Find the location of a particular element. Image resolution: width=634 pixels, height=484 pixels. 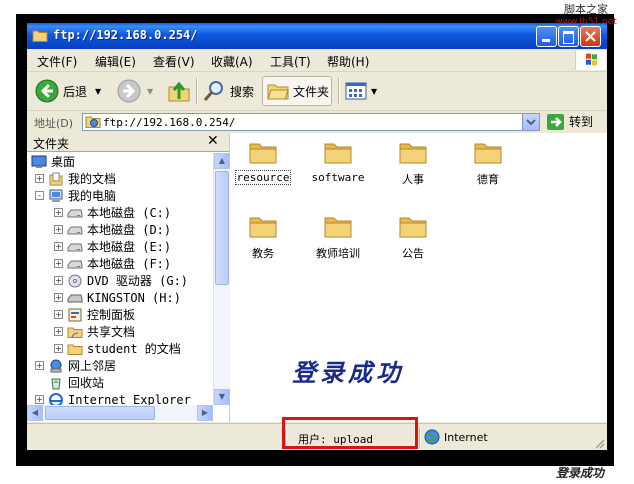

tree-item: + 本地磁盘 (F:) is located at coordinates (112, 263).